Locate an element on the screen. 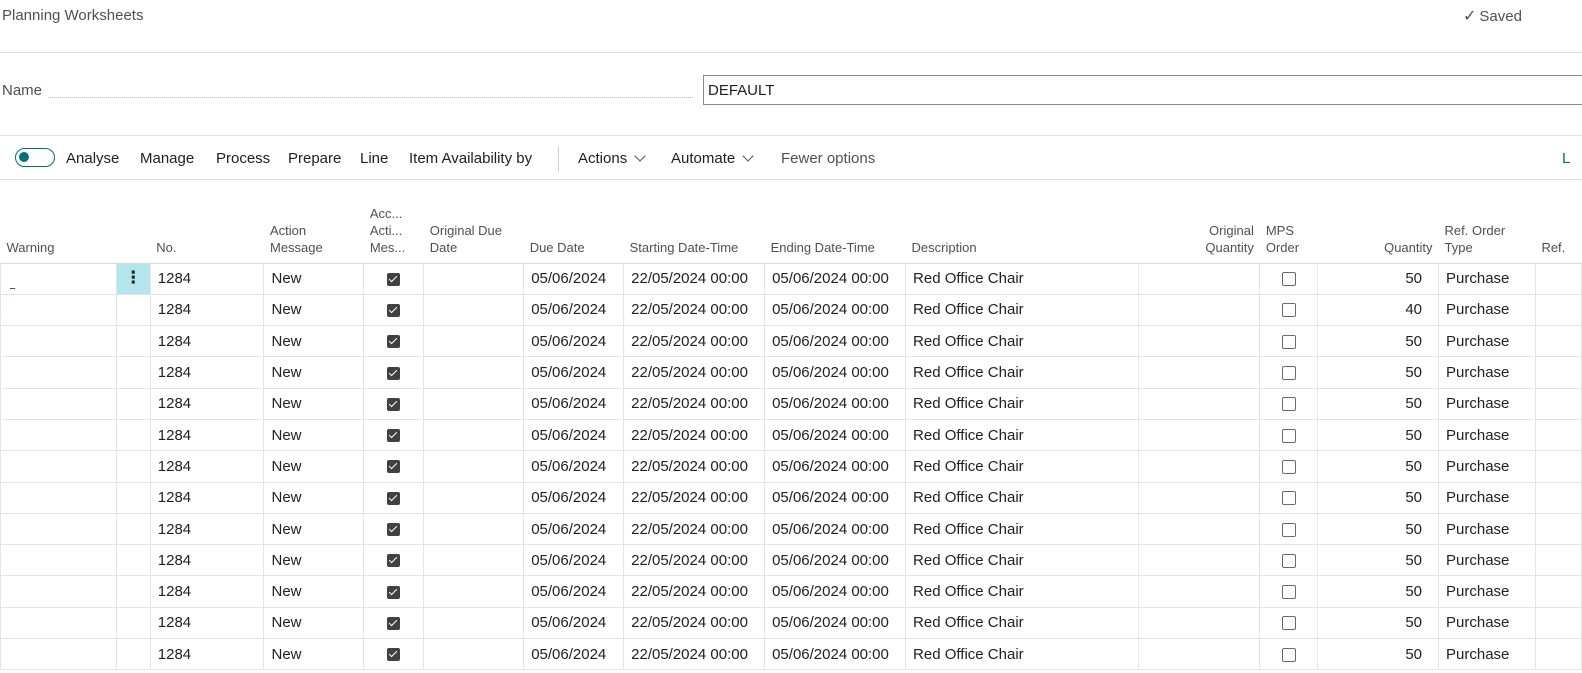 The height and width of the screenshot is (673, 1582). actions-menu: Actions is located at coordinates (612, 158).